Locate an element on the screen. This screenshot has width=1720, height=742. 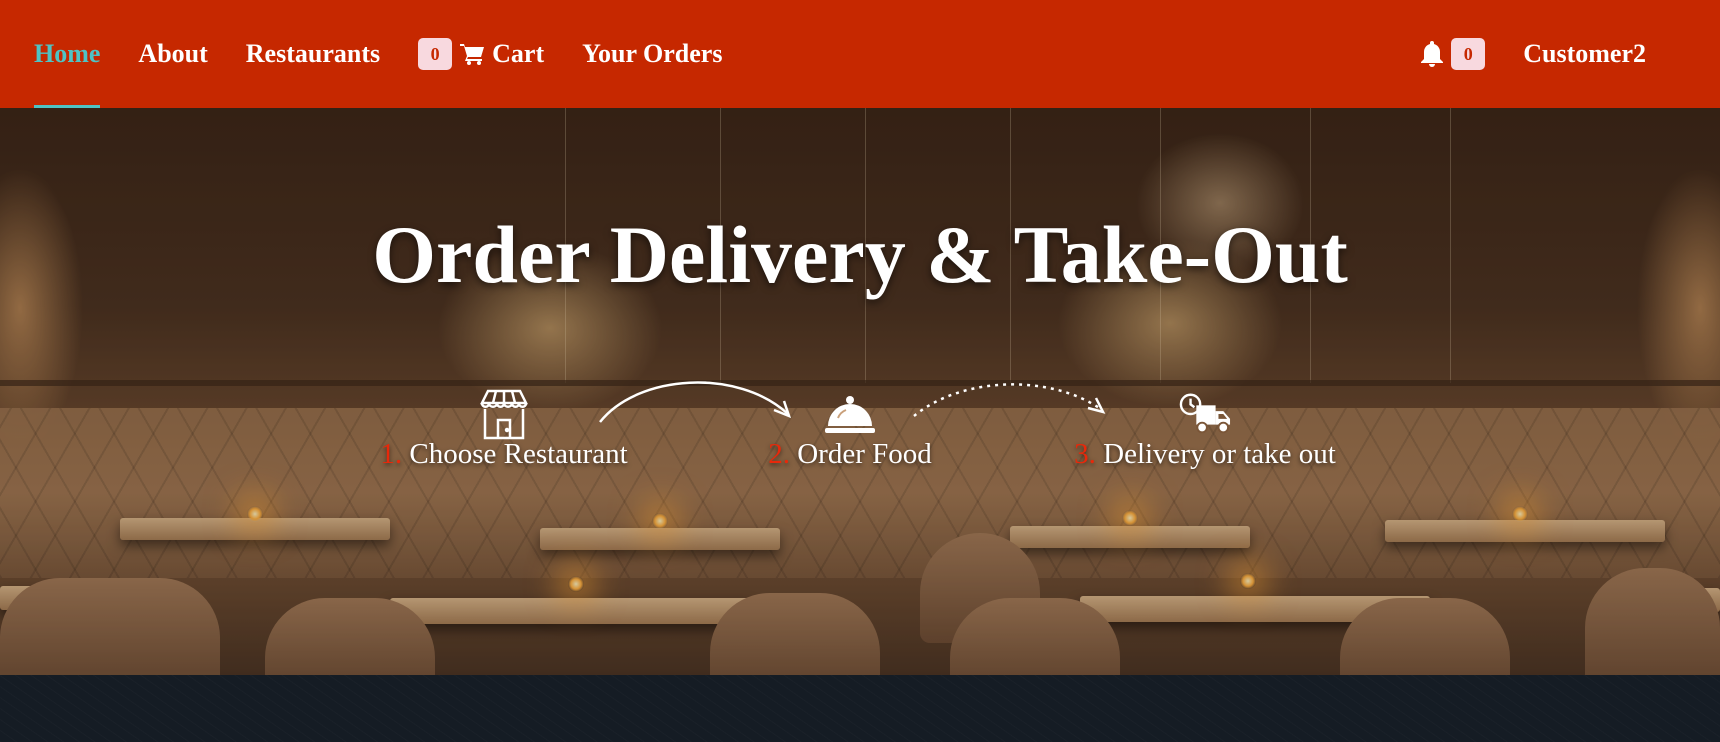
step-label: 1. Choose Restaurant is located at coordinates (503, 454).